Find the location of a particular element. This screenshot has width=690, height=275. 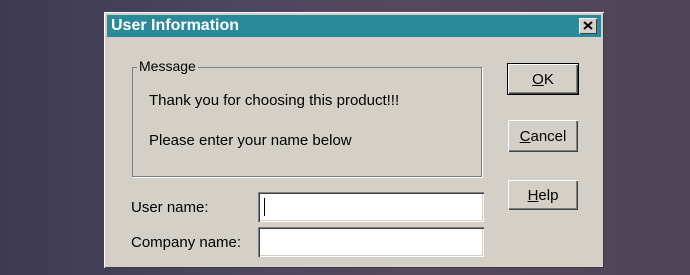

close-icon is located at coordinates (588, 25).